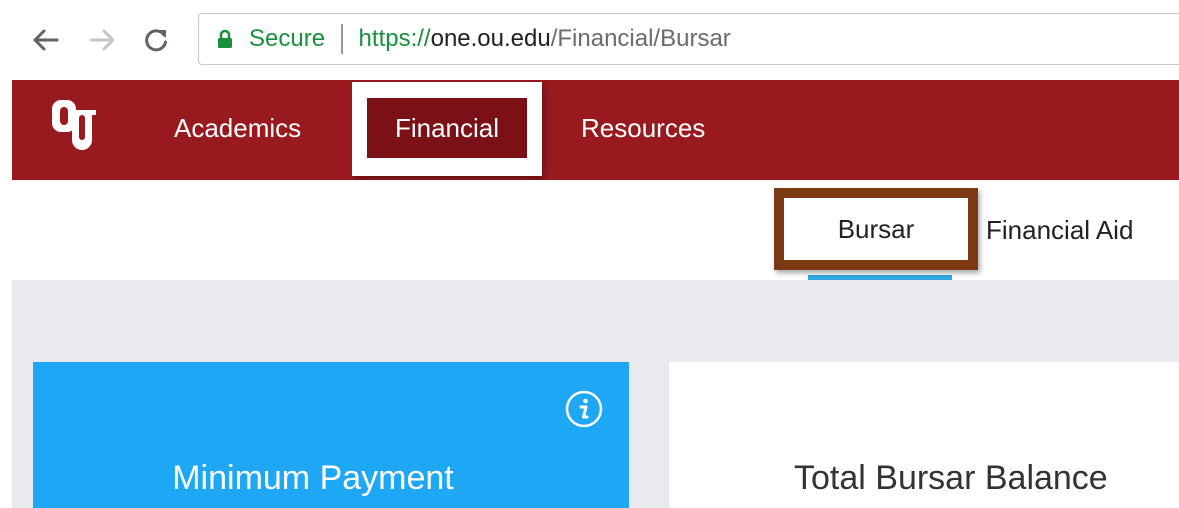  Describe the element at coordinates (640, 38) in the screenshot. I see `url-path: /Financial/Bursar` at that location.